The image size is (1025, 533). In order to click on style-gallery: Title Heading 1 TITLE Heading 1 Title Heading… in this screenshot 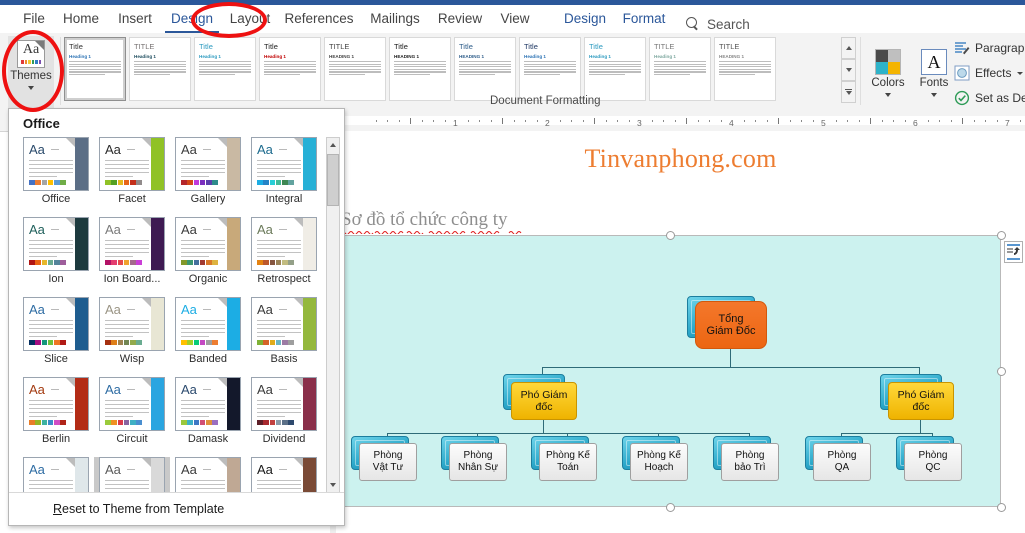, I will do `click(421, 71)`.